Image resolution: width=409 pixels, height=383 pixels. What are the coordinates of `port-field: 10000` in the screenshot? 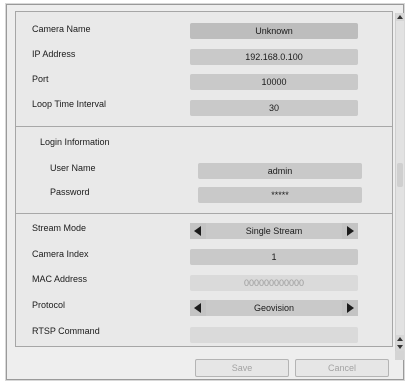 It's located at (274, 82).